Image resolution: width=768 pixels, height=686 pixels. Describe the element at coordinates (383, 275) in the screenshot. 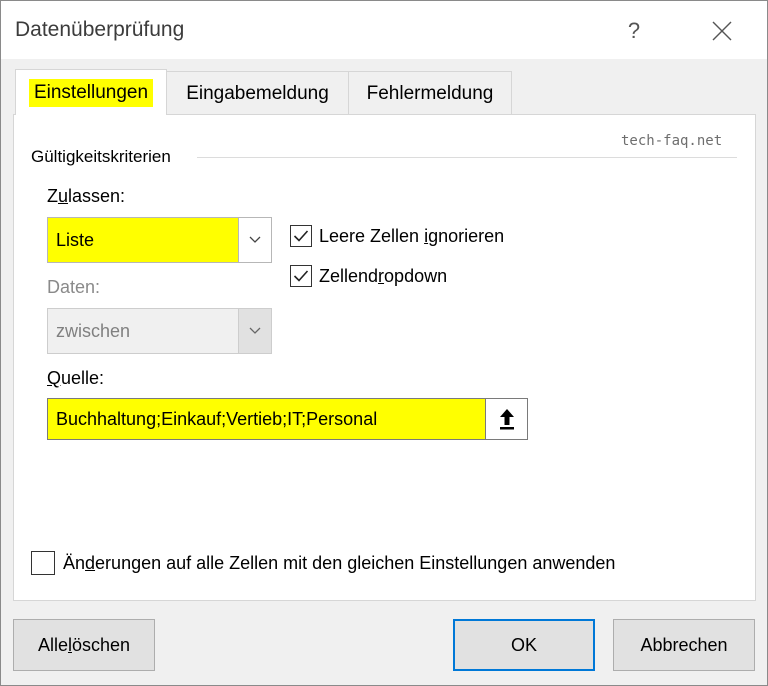

I see `in-cell-dropdown-label: Zellendropdown` at that location.